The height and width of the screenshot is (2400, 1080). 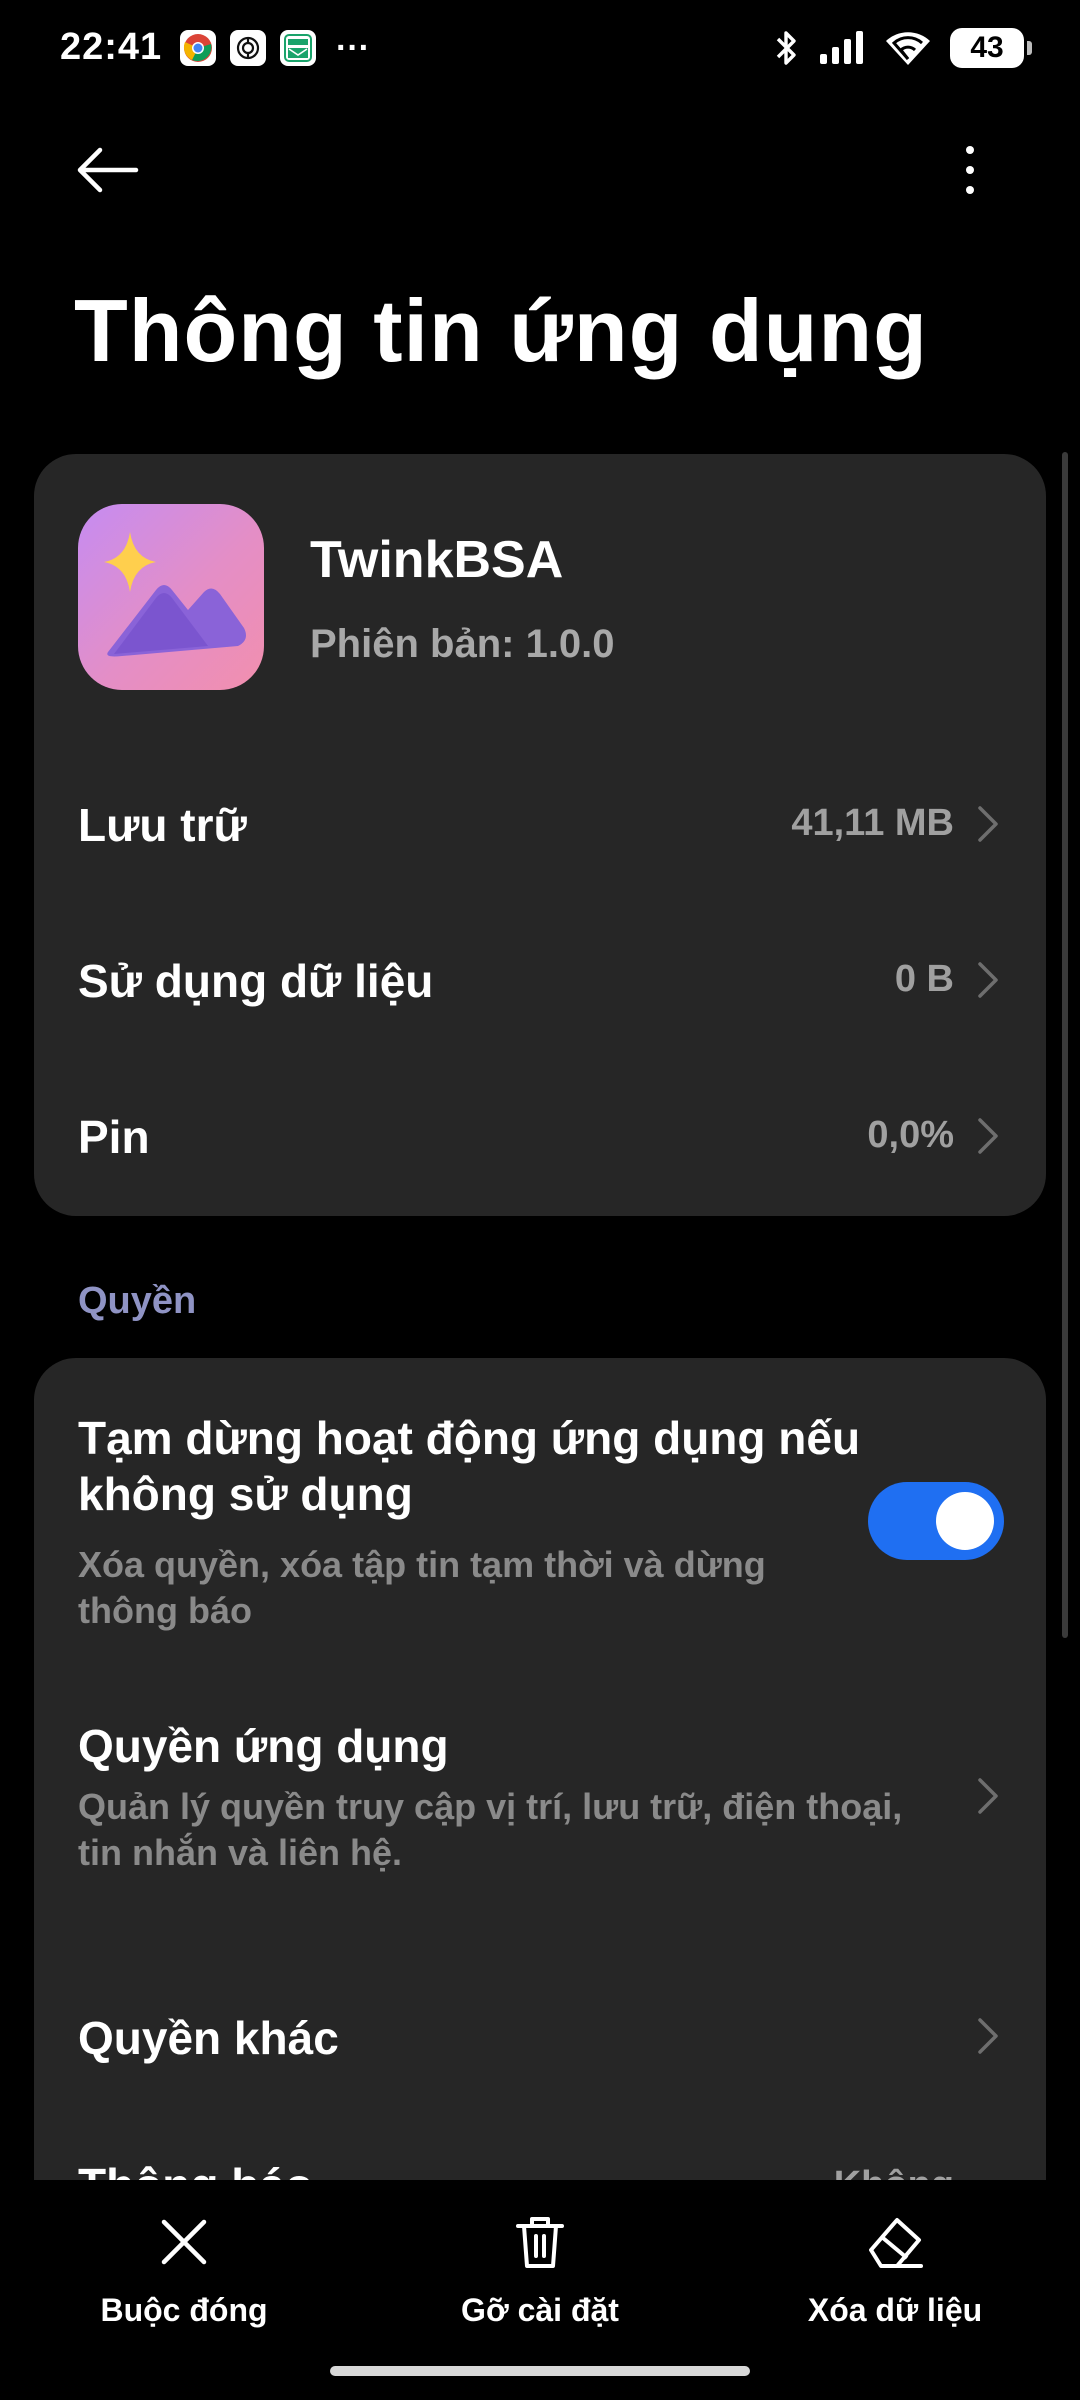 What do you see at coordinates (298, 48) in the screenshot?
I see `temp-mail-icon` at bounding box center [298, 48].